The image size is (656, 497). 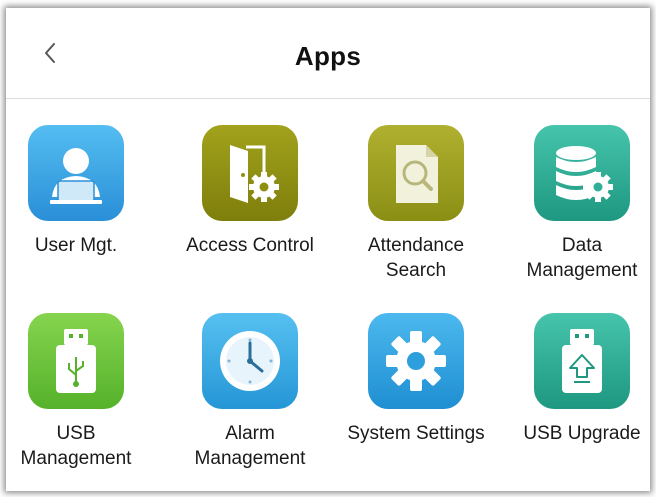 I want to click on app-label: USB Management, so click(x=76, y=446).